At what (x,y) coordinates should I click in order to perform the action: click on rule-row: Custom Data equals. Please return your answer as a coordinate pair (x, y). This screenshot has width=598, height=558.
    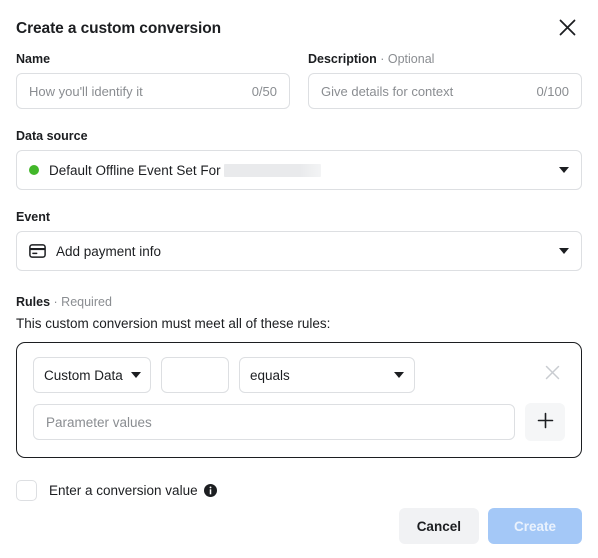
    Looking at the image, I should click on (299, 375).